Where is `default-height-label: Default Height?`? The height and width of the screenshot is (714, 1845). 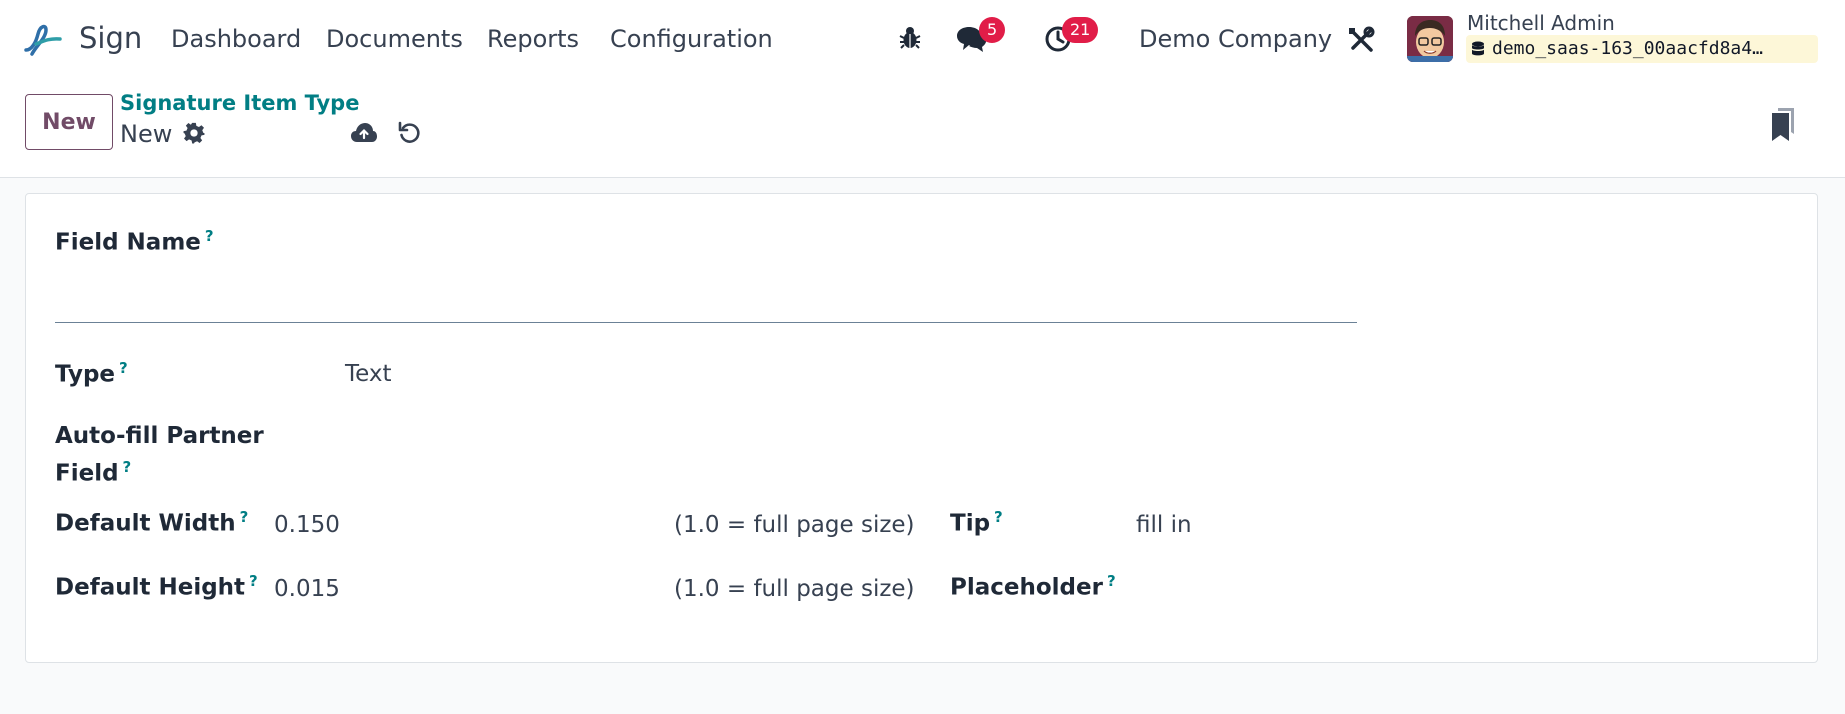 default-height-label: Default Height? is located at coordinates (156, 586).